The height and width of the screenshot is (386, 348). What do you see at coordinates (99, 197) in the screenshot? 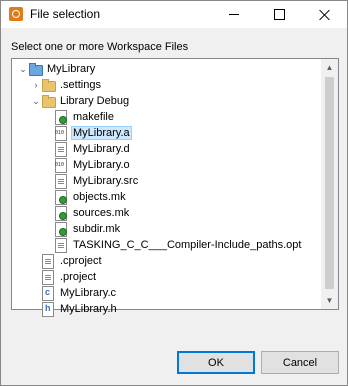
I see `tree-item-label: objects.mk` at bounding box center [99, 197].